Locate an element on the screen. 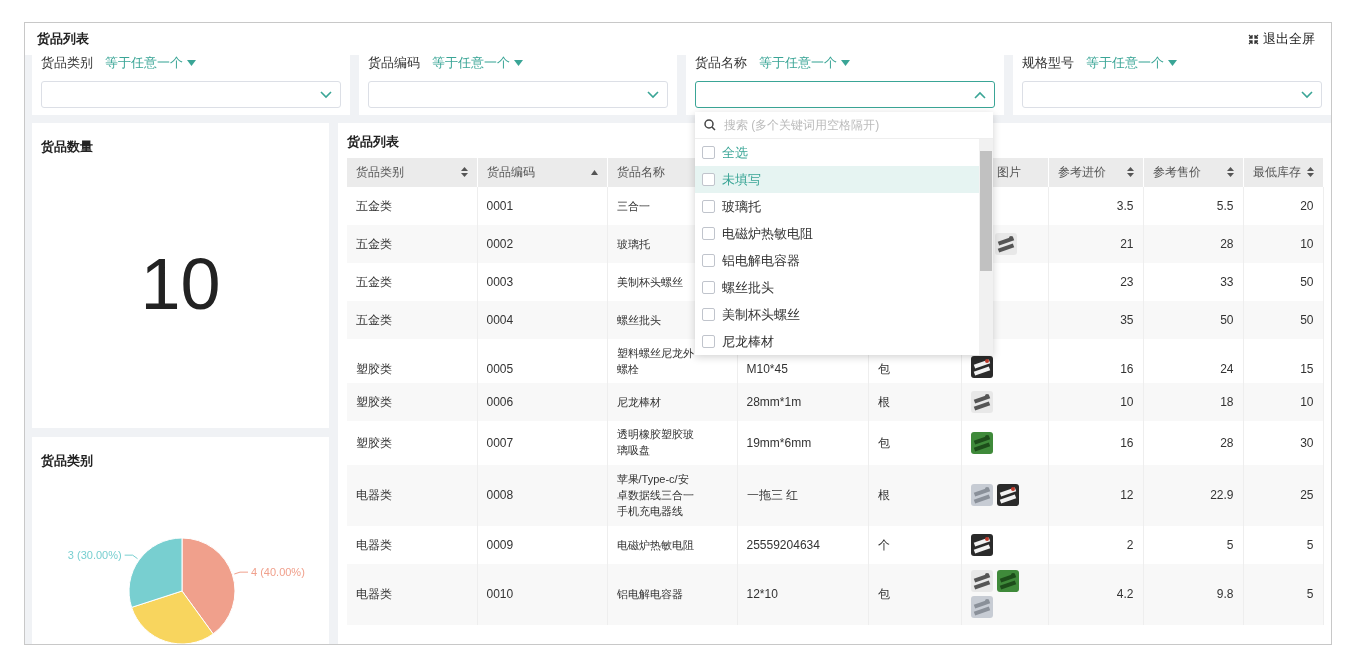 Image resolution: width=1372 pixels, height=672 pixels. table-cell: M10*45 is located at coordinates (767, 368).